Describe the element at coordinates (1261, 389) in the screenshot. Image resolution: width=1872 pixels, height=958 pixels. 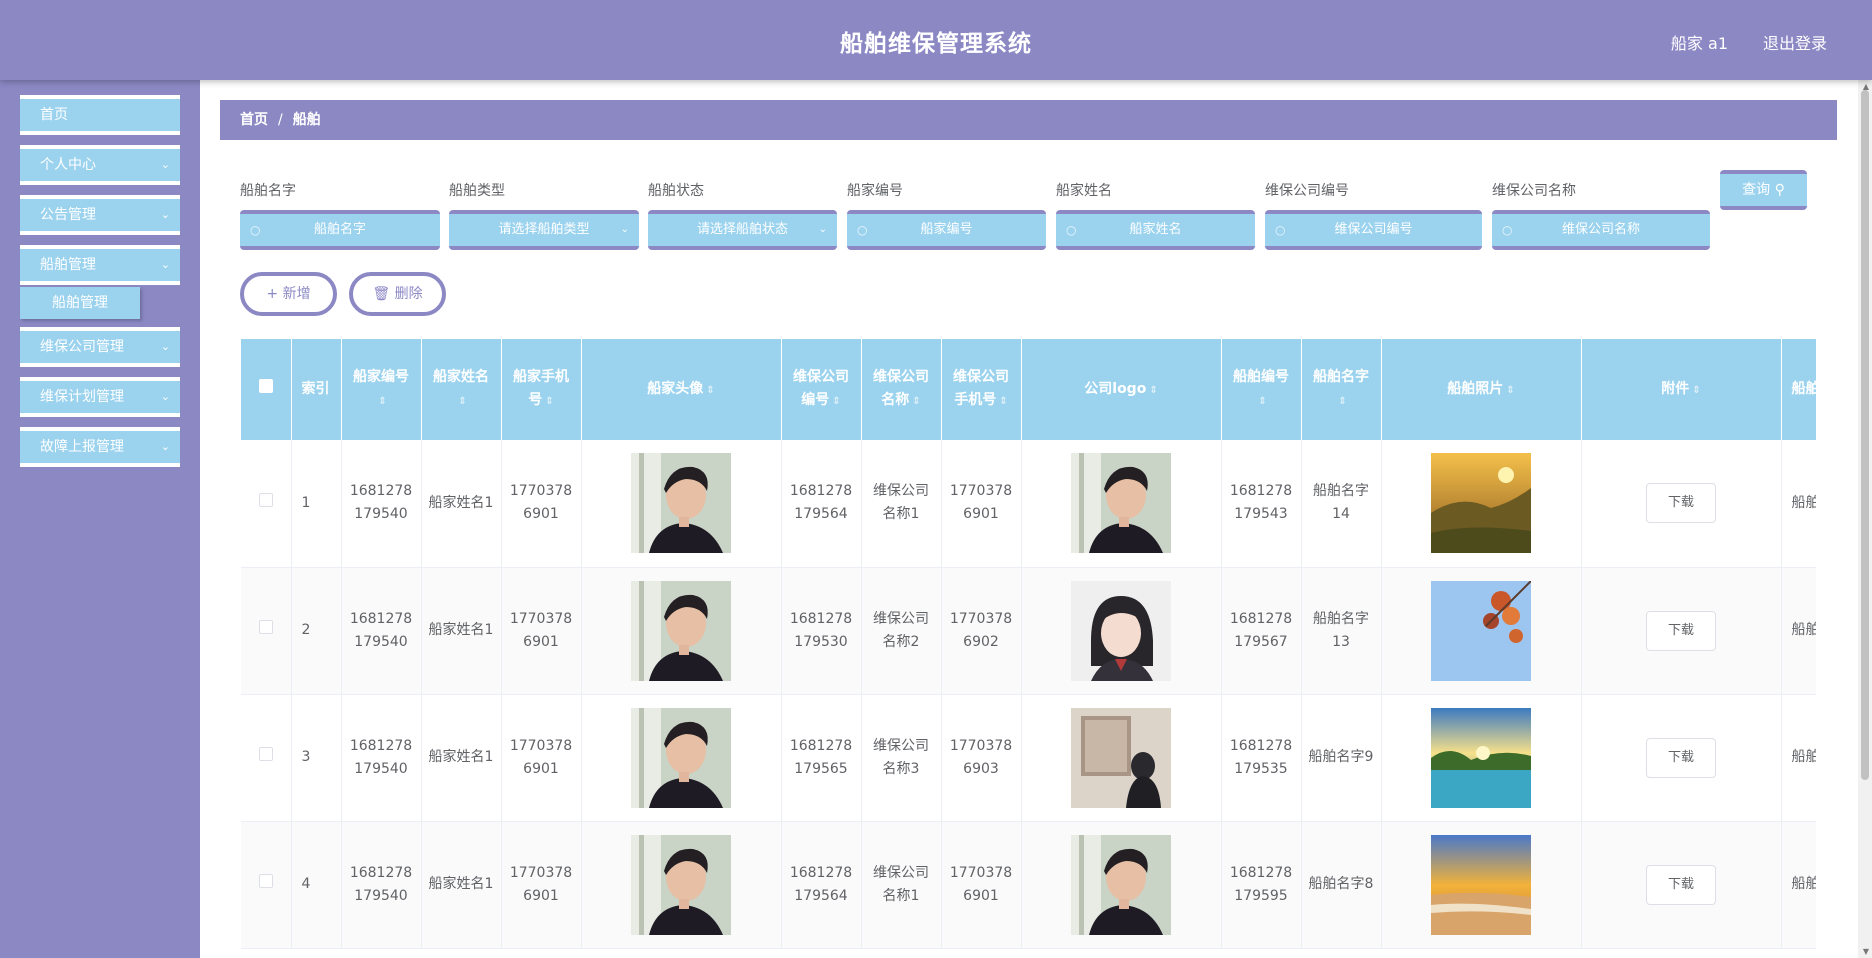
I see `header-ship-no: 船舶编号 ⇕` at that location.